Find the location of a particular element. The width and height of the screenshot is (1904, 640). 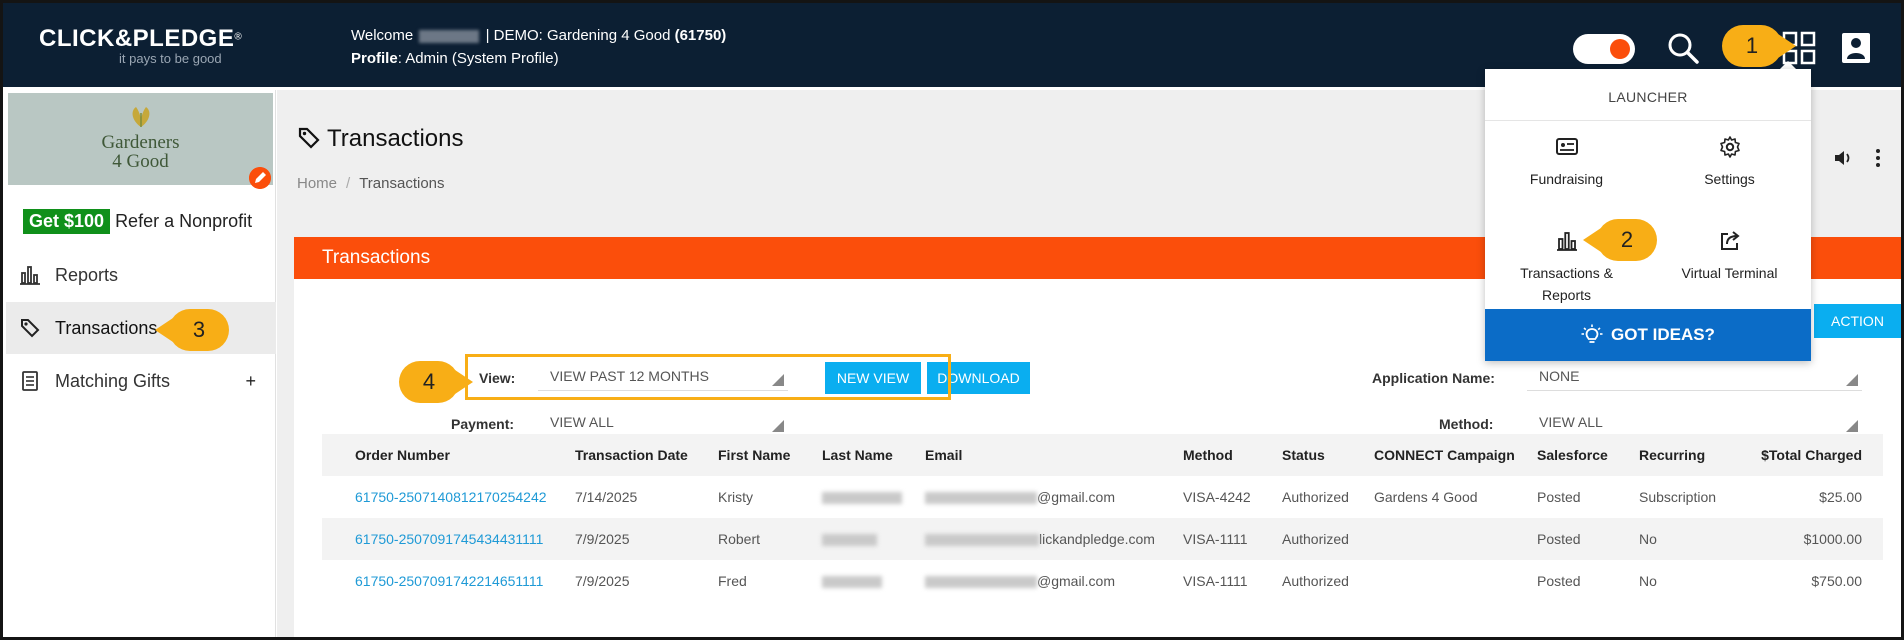

speaker-icon is located at coordinates (1843, 158).